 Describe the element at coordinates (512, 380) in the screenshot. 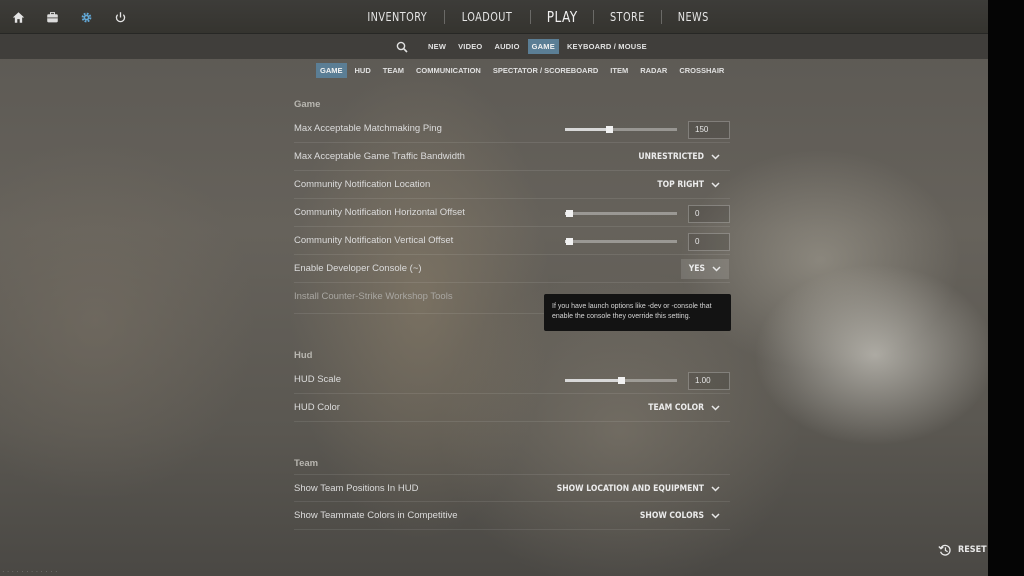

I see `setting-row-hud-scale: HUD Scale 1.00` at that location.